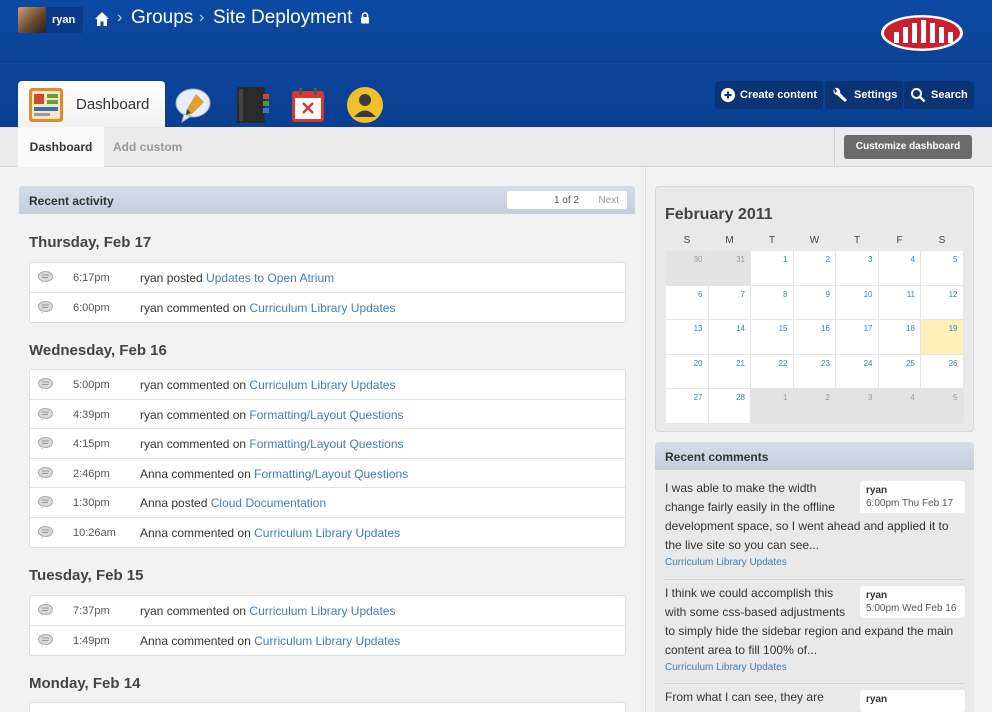 The image size is (992, 712). Describe the element at coordinates (899, 371) in the screenshot. I see `calendar-day: 25` at that location.